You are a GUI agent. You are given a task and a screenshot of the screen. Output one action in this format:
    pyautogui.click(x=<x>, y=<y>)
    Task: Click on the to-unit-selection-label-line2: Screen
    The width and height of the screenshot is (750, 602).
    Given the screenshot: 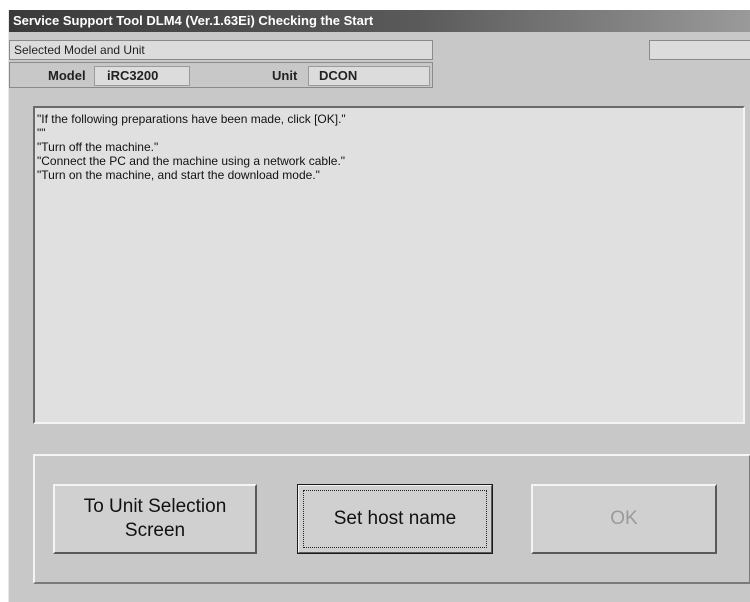 What is the action you would take?
    pyautogui.click(x=155, y=530)
    